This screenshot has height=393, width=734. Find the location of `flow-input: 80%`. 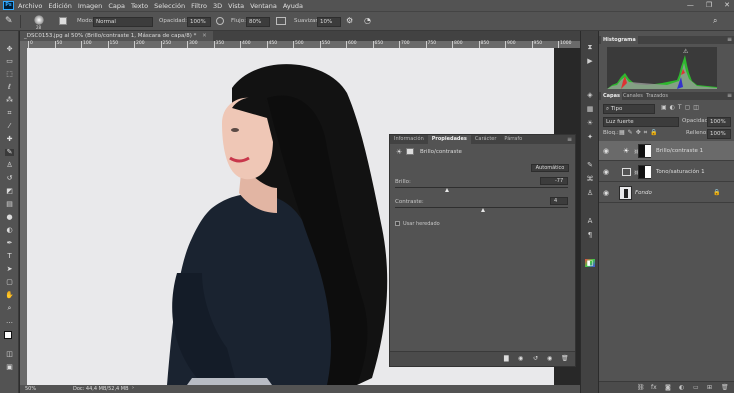

flow-input: 80% is located at coordinates (258, 22).